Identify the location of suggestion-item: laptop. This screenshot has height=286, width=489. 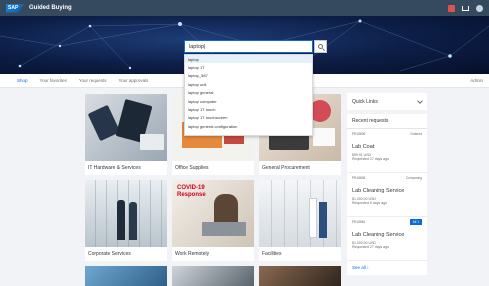
(248, 59).